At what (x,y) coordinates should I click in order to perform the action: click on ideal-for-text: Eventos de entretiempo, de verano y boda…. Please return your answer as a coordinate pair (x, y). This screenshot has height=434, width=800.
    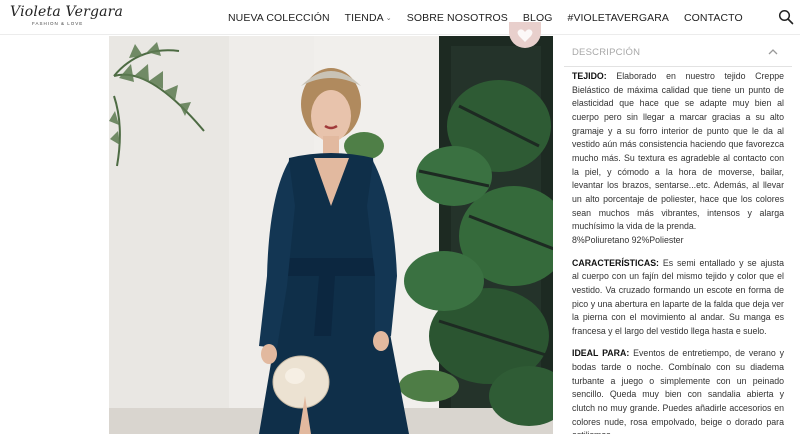
    Looking at the image, I should click on (678, 391).